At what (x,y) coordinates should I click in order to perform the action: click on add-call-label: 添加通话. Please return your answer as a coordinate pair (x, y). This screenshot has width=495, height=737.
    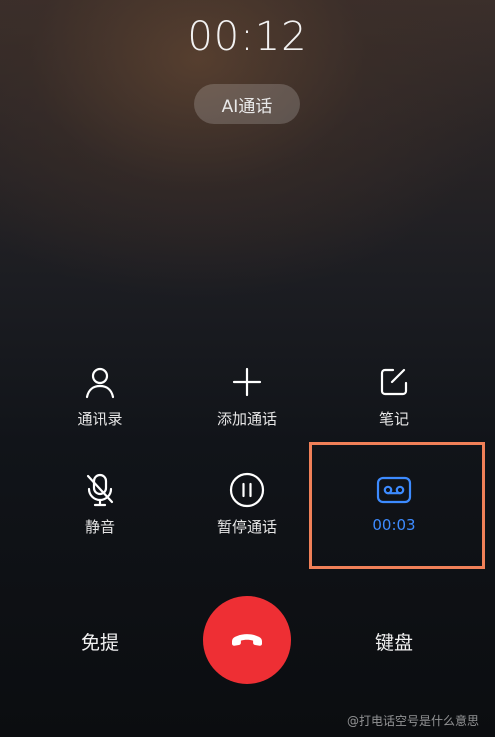
    Looking at the image, I should click on (246, 419).